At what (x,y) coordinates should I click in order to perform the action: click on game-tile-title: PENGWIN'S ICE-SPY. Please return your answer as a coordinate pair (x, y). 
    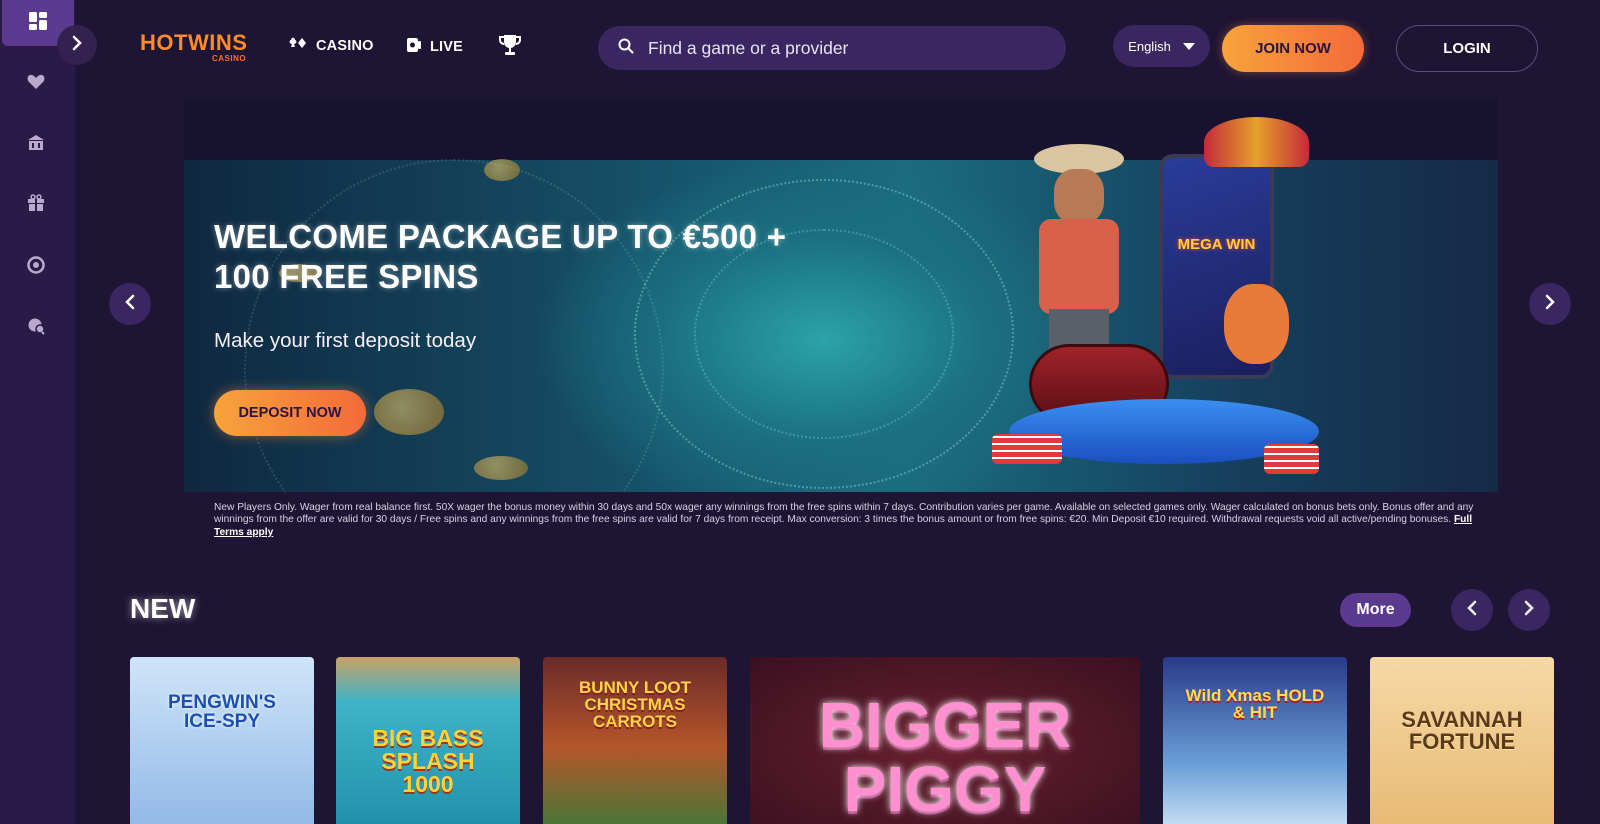
    Looking at the image, I should click on (222, 712).